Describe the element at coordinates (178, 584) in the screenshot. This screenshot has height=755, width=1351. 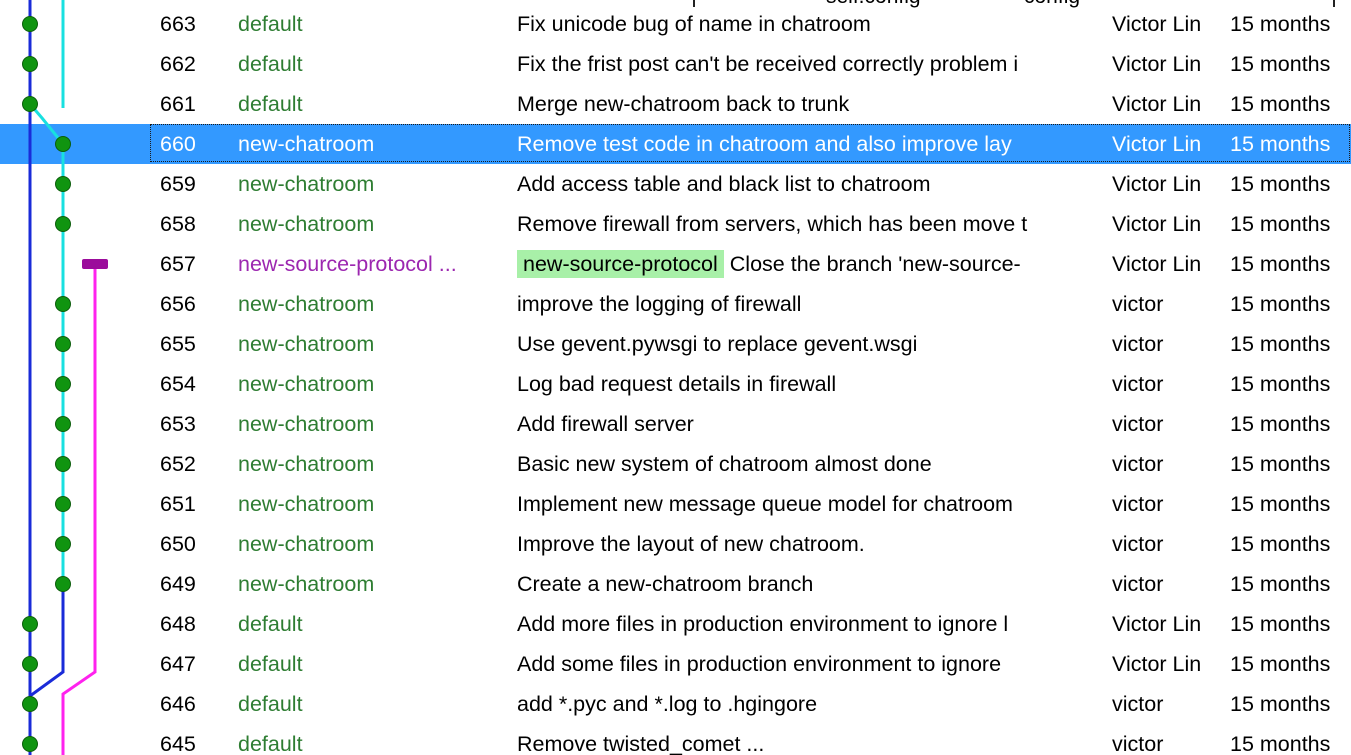
I see `revision-number: 649` at that location.